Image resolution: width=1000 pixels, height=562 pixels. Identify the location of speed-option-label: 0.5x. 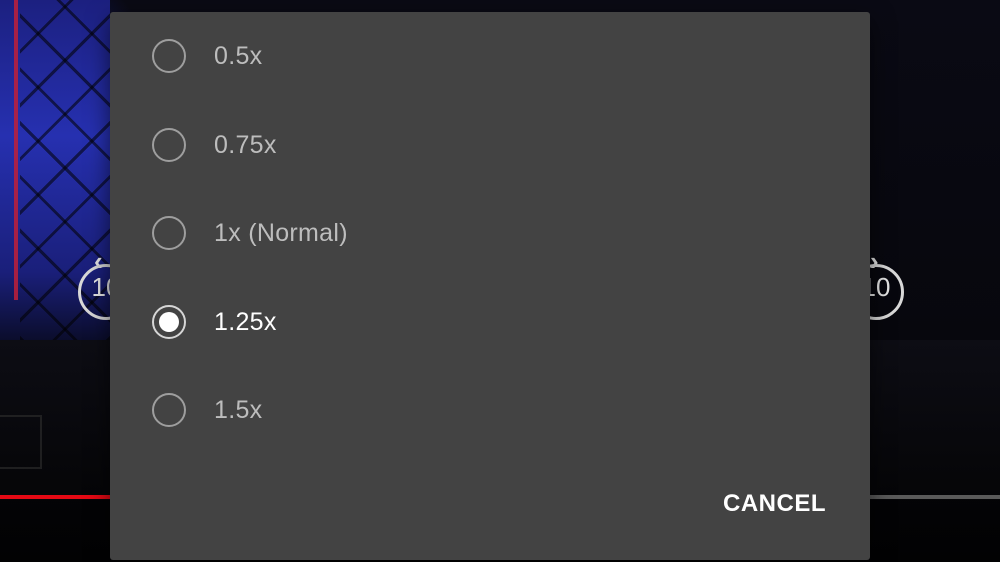
(238, 55).